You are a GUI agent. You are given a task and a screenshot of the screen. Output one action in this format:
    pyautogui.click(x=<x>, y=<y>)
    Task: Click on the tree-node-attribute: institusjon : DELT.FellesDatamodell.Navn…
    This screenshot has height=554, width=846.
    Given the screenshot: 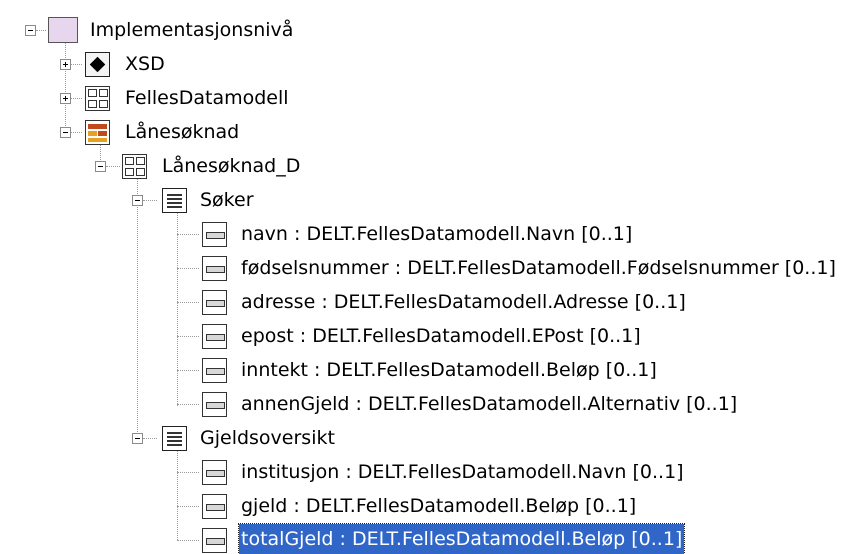 What is the action you would take?
    pyautogui.click(x=462, y=472)
    